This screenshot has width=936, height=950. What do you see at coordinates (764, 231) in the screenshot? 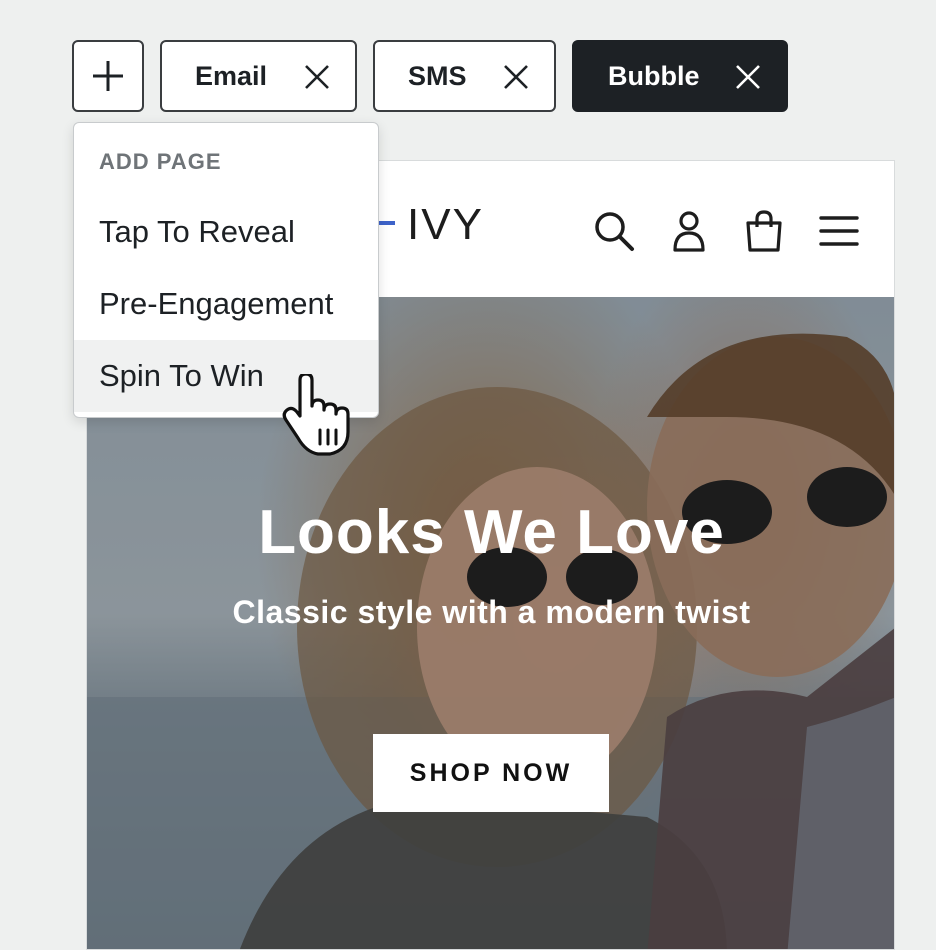
I see `cart-icon` at bounding box center [764, 231].